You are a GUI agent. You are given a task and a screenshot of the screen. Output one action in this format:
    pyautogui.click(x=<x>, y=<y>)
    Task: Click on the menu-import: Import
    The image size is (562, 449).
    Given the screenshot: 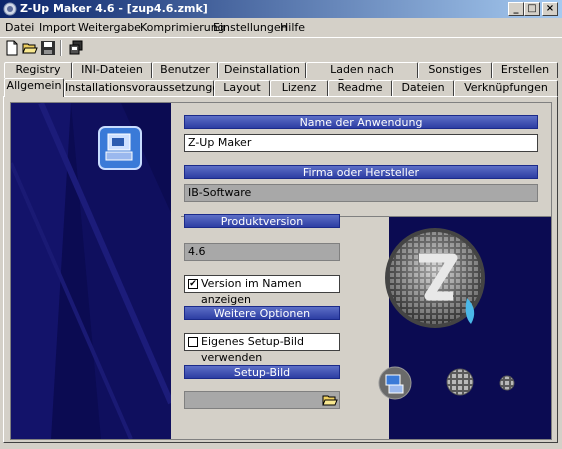 What is the action you would take?
    pyautogui.click(x=57, y=27)
    